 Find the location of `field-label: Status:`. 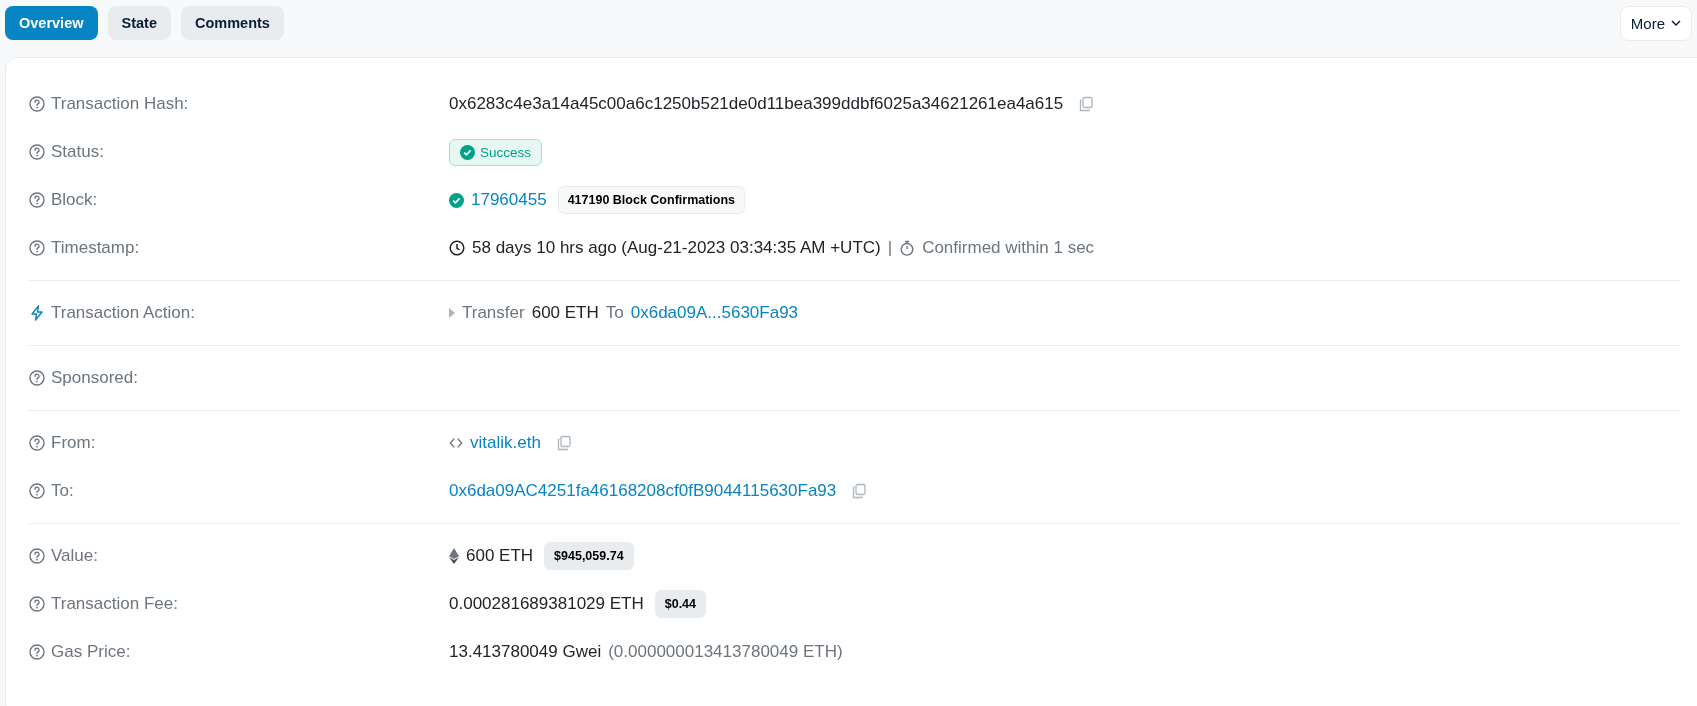

field-label: Status: is located at coordinates (77, 152).